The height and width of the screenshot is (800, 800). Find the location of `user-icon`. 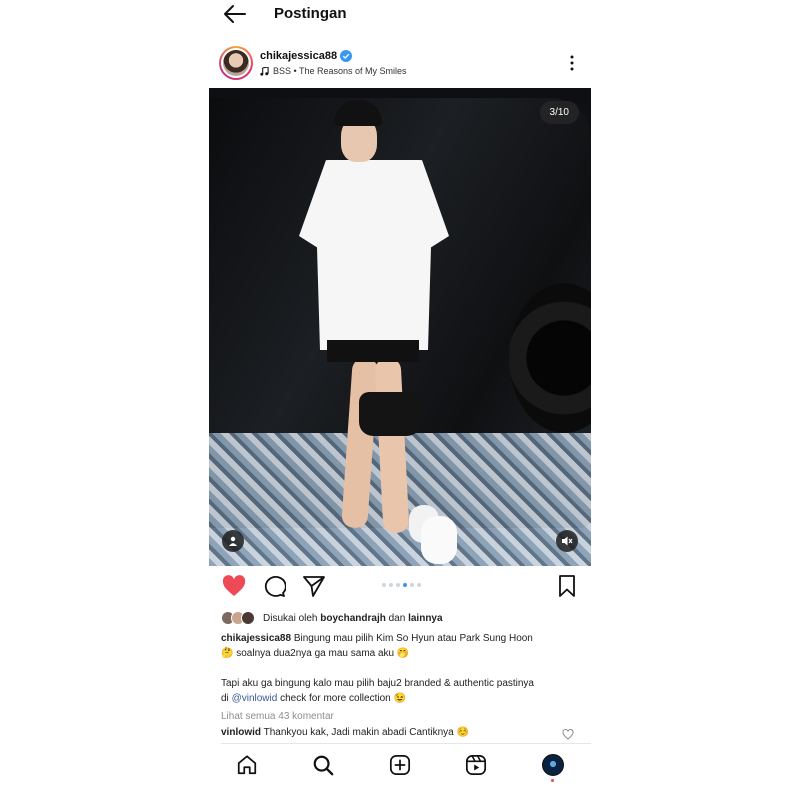

user-icon is located at coordinates (233, 541).